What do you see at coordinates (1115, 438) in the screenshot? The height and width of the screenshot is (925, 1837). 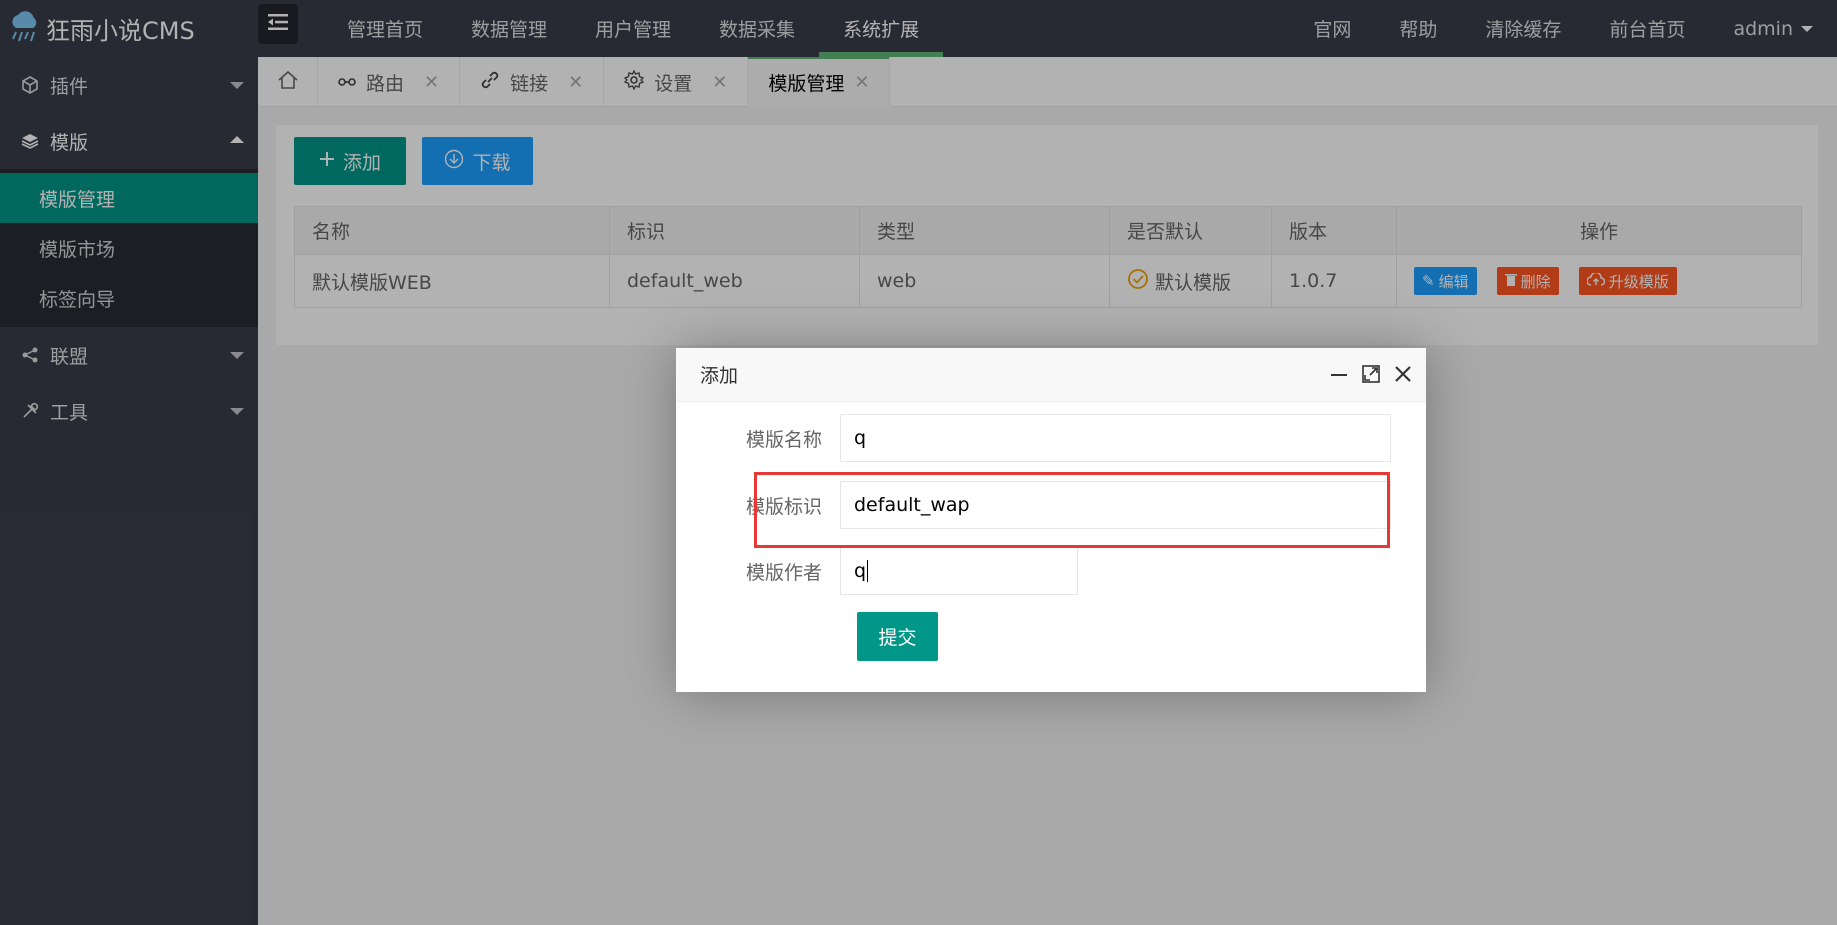 I see `template-name-input: q` at bounding box center [1115, 438].